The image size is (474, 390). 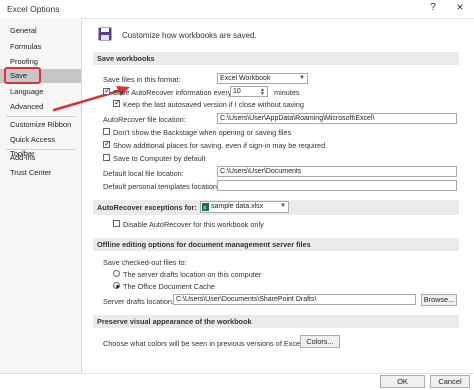 What do you see at coordinates (276, 58) in the screenshot?
I see `section-save-workbooks: Save workbooks` at bounding box center [276, 58].